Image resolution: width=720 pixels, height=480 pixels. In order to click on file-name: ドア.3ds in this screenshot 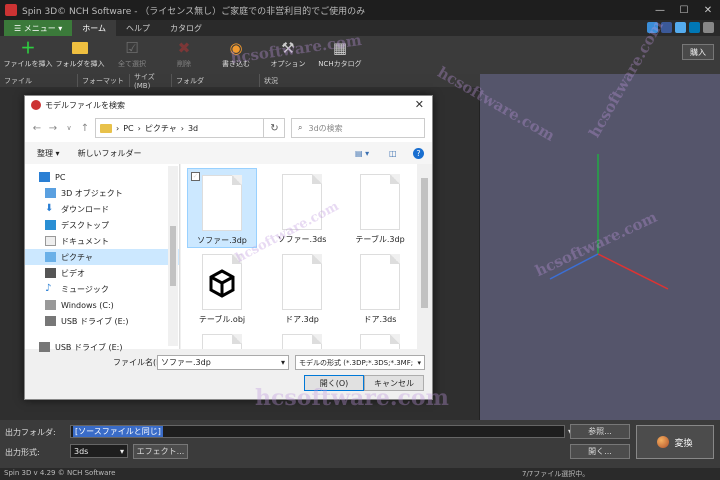, I will do `click(380, 319)`.